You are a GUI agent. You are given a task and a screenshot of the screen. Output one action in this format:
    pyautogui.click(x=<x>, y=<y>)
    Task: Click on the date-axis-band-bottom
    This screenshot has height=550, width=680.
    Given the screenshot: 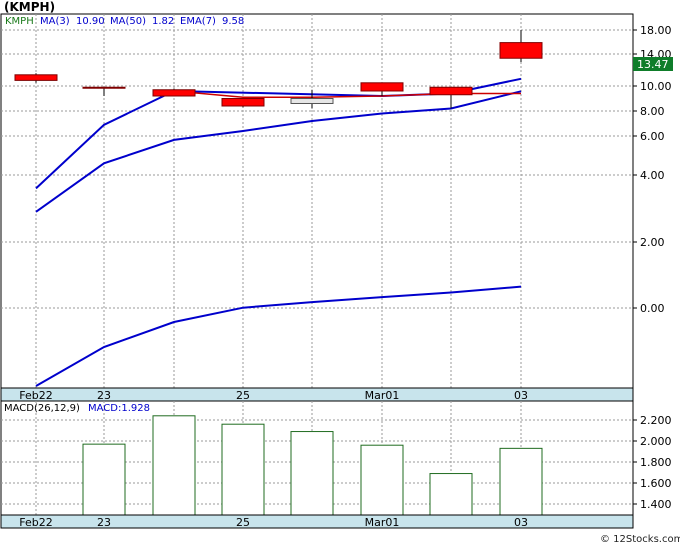 What is the action you would take?
    pyautogui.click(x=317, y=521)
    